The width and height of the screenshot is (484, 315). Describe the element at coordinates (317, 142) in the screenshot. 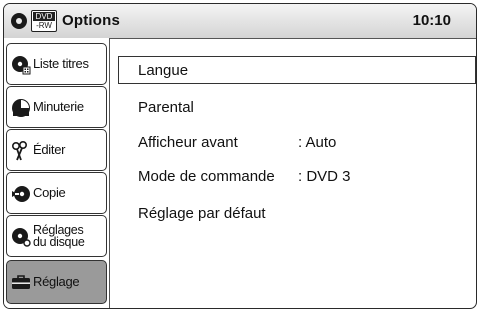

I see `menu-item-value: : Auto` at that location.